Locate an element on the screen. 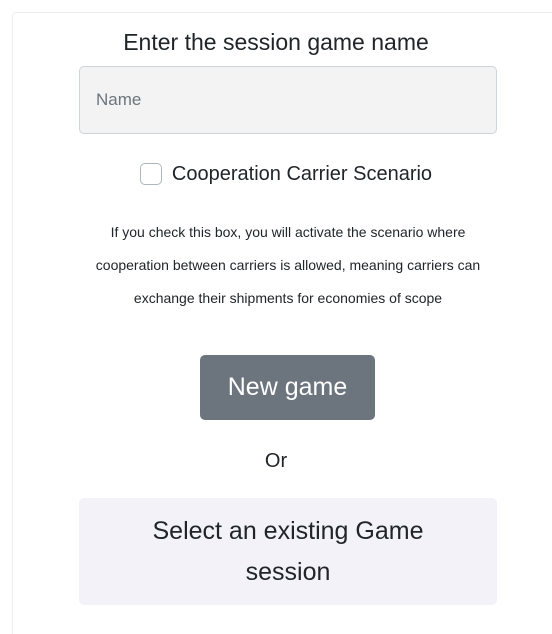 The width and height of the screenshot is (552, 634). select-existing-session-label: Select an existing Game session is located at coordinates (288, 551).